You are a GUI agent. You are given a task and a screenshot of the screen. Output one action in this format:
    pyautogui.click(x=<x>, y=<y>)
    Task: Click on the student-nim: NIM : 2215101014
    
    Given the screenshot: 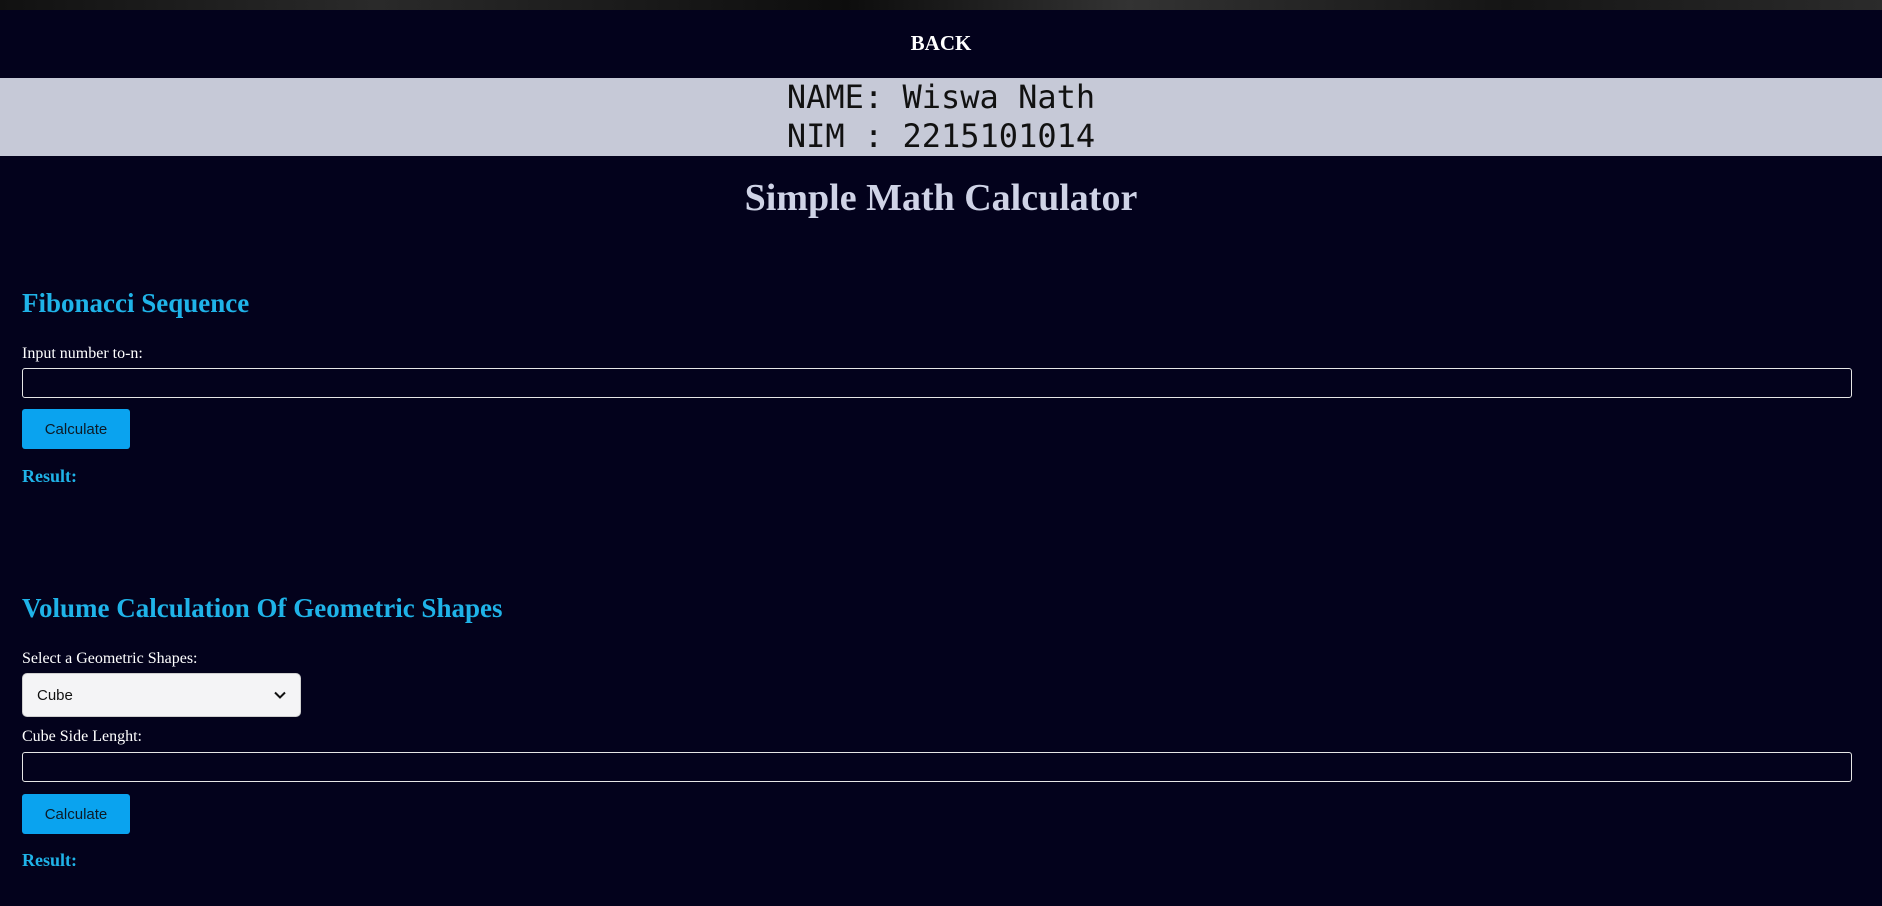 What is the action you would take?
    pyautogui.click(x=941, y=136)
    